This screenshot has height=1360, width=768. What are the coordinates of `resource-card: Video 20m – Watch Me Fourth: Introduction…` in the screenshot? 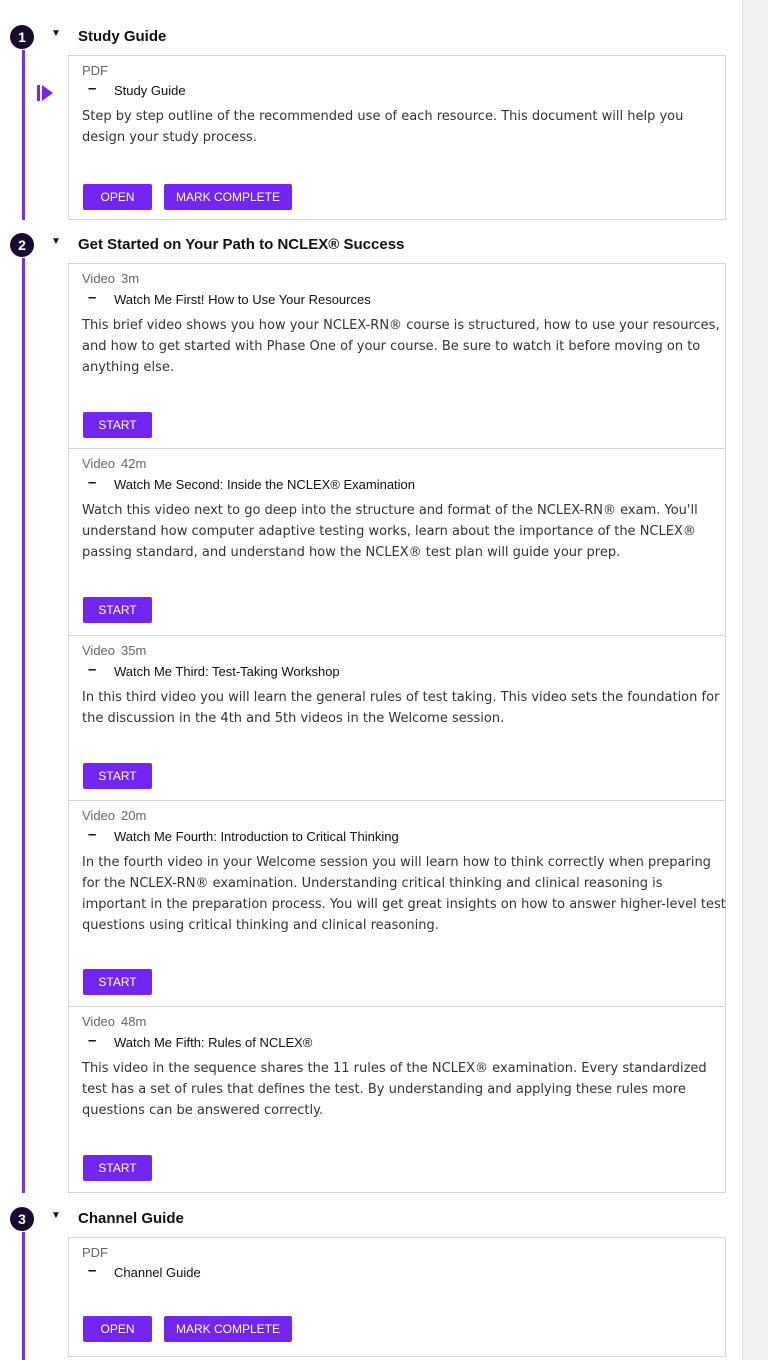 It's located at (397, 904).